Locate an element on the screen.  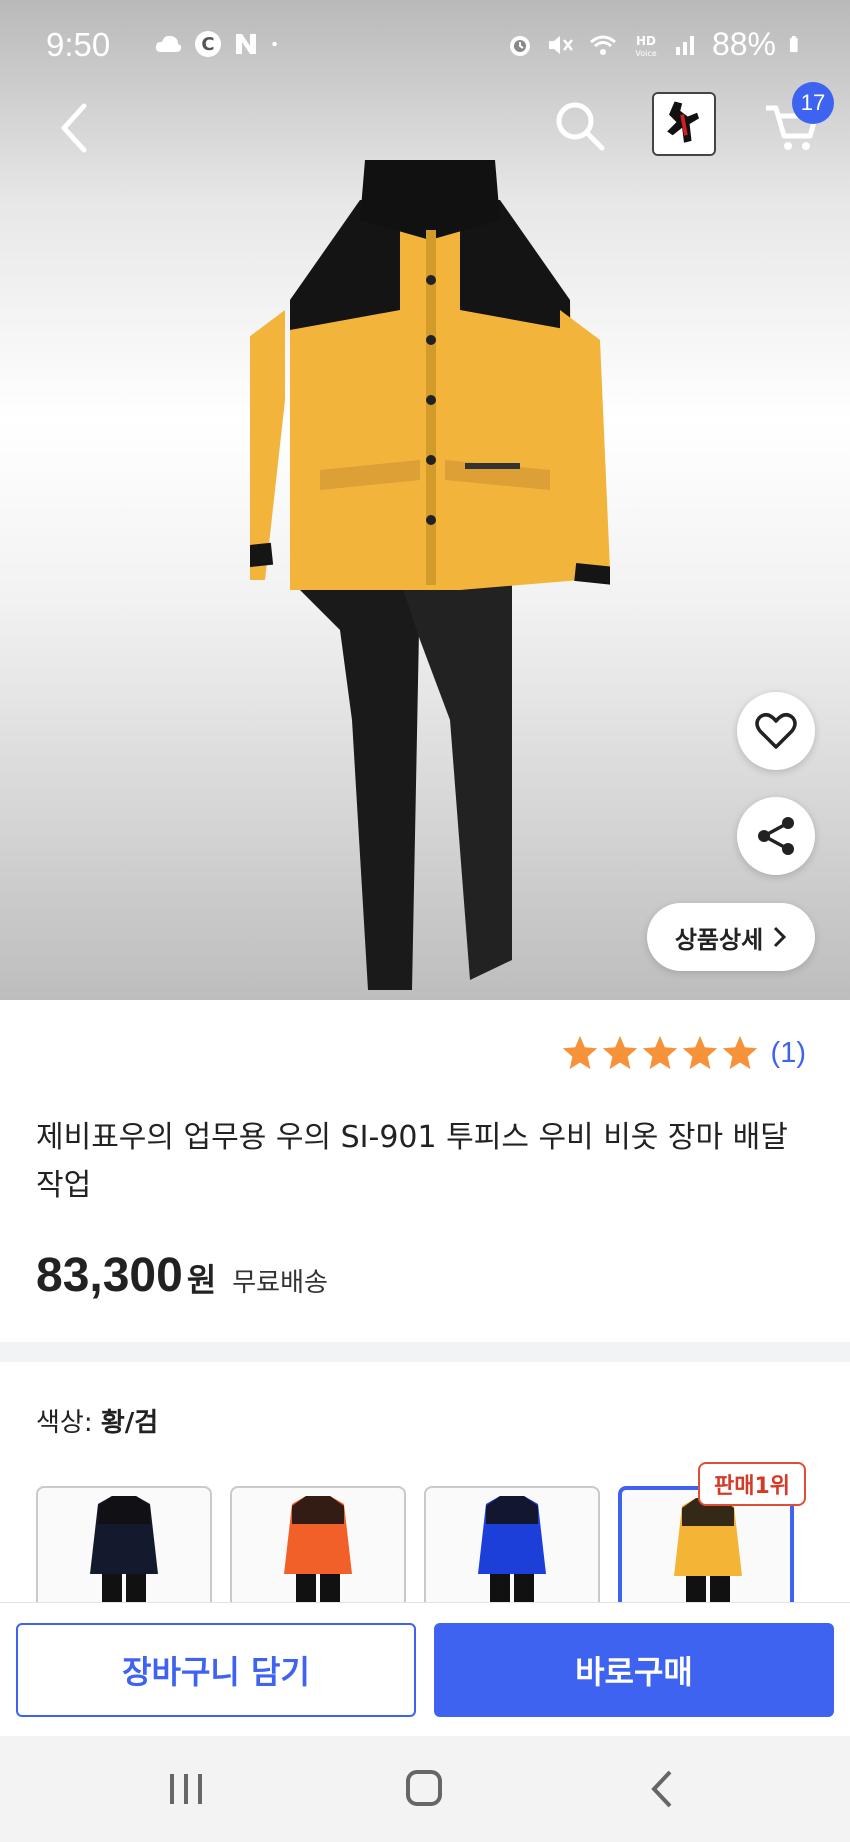
mute-icon is located at coordinates (560, 44).